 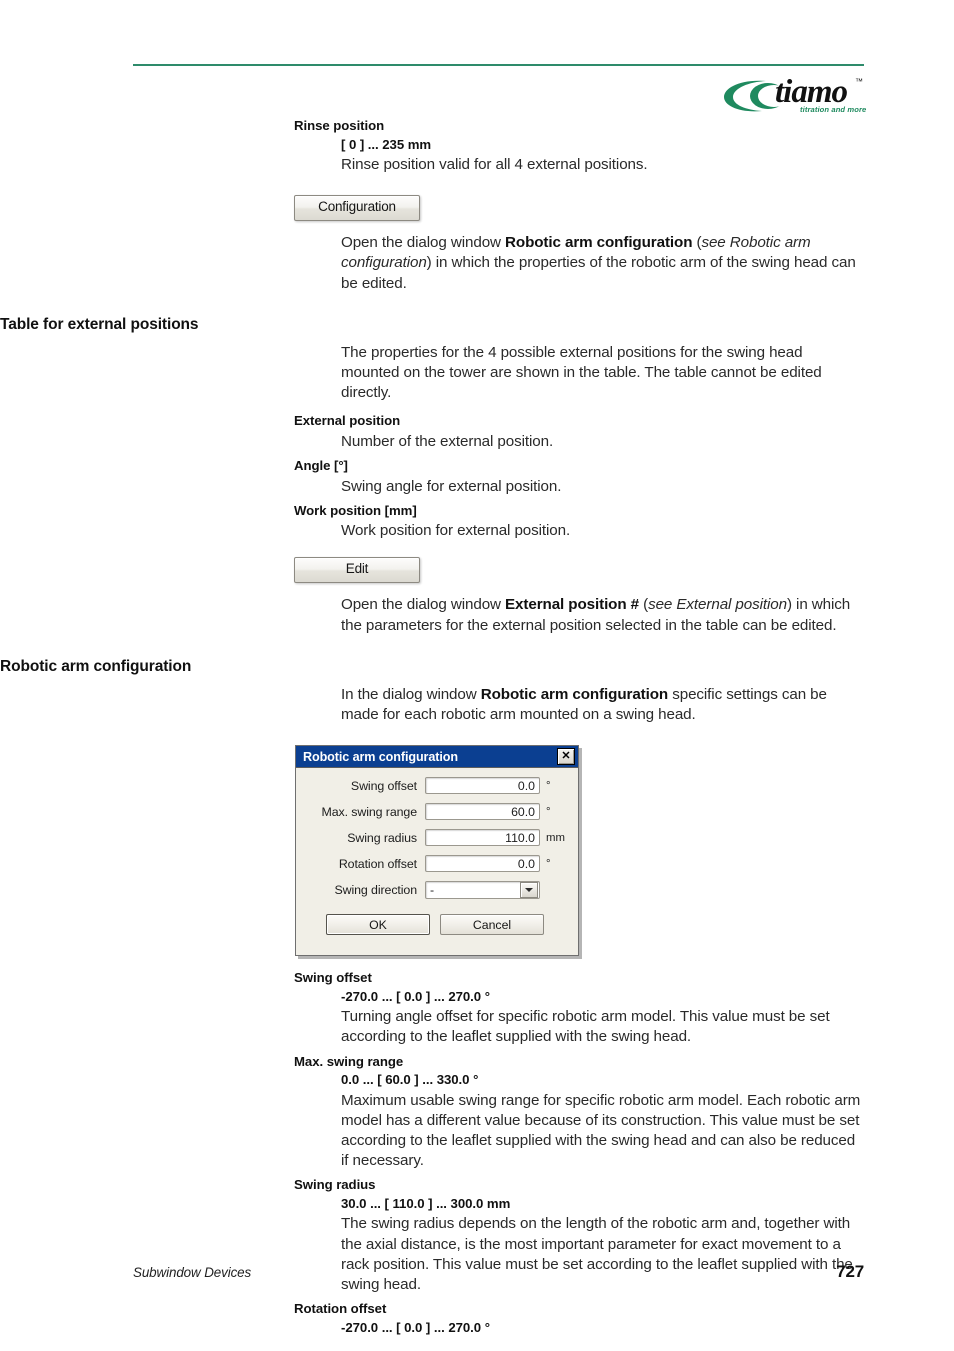 What do you see at coordinates (435, 926) in the screenshot?
I see `dialog-button-row: OK Cancel` at bounding box center [435, 926].